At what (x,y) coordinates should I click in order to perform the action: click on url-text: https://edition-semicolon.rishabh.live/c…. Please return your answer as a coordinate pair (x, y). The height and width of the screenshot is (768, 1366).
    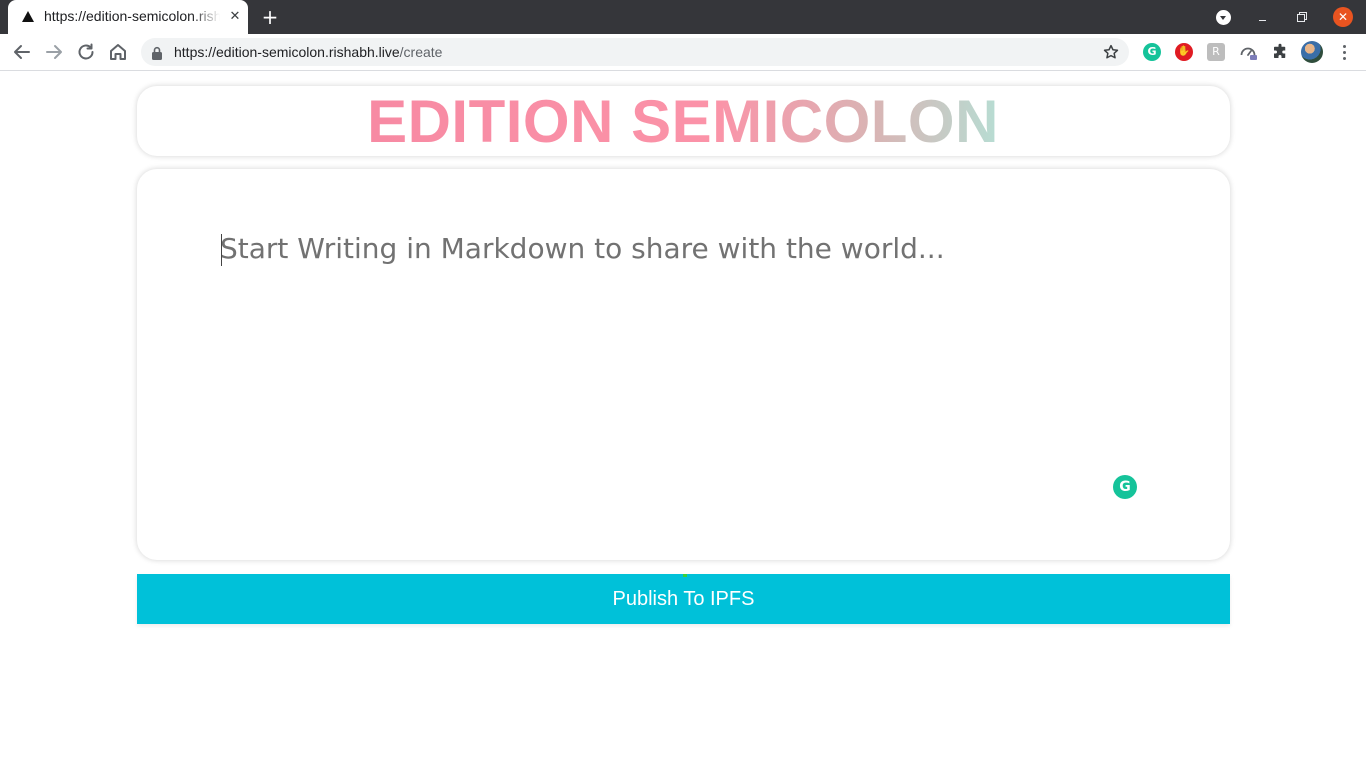
    Looking at the image, I should click on (308, 52).